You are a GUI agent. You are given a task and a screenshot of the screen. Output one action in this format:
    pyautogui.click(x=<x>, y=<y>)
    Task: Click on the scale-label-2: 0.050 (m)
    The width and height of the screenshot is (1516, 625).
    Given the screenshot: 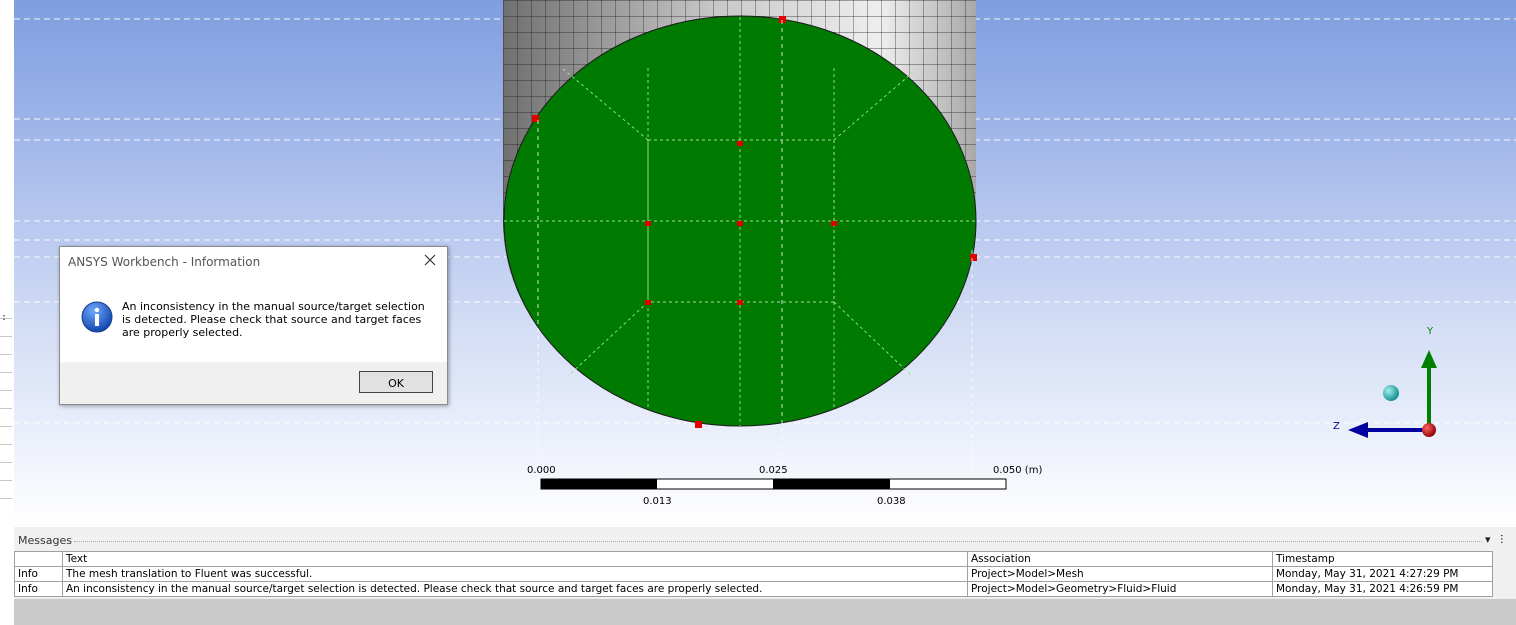 What is the action you would take?
    pyautogui.click(x=1018, y=470)
    